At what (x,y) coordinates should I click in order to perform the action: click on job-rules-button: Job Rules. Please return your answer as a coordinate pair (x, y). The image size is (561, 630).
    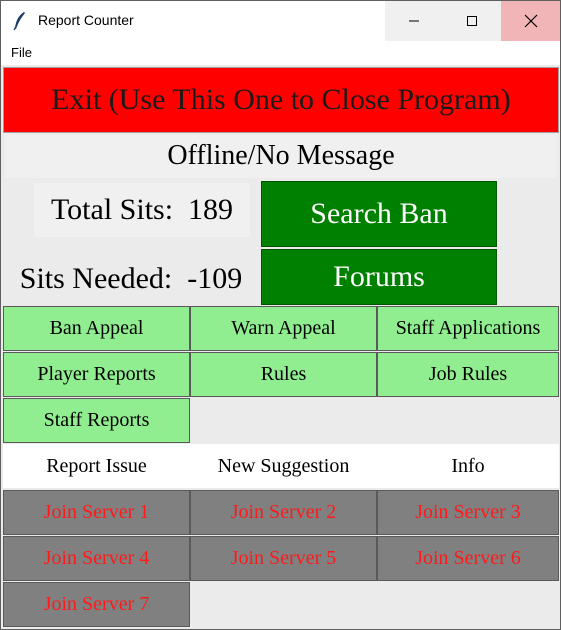
    Looking at the image, I should click on (468, 374).